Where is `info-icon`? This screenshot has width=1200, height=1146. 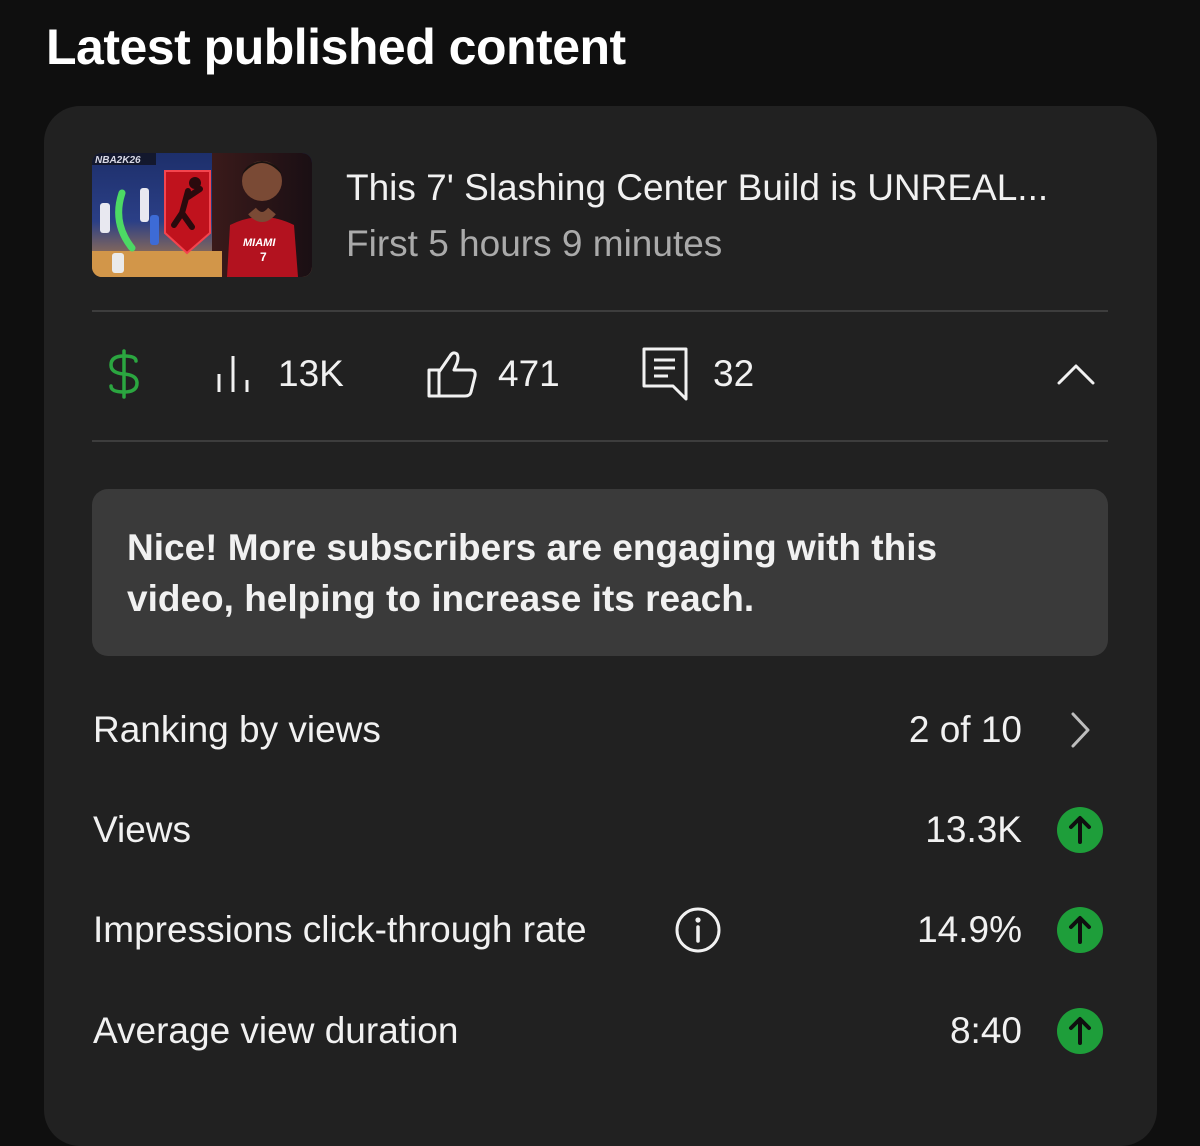
info-icon is located at coordinates (698, 930).